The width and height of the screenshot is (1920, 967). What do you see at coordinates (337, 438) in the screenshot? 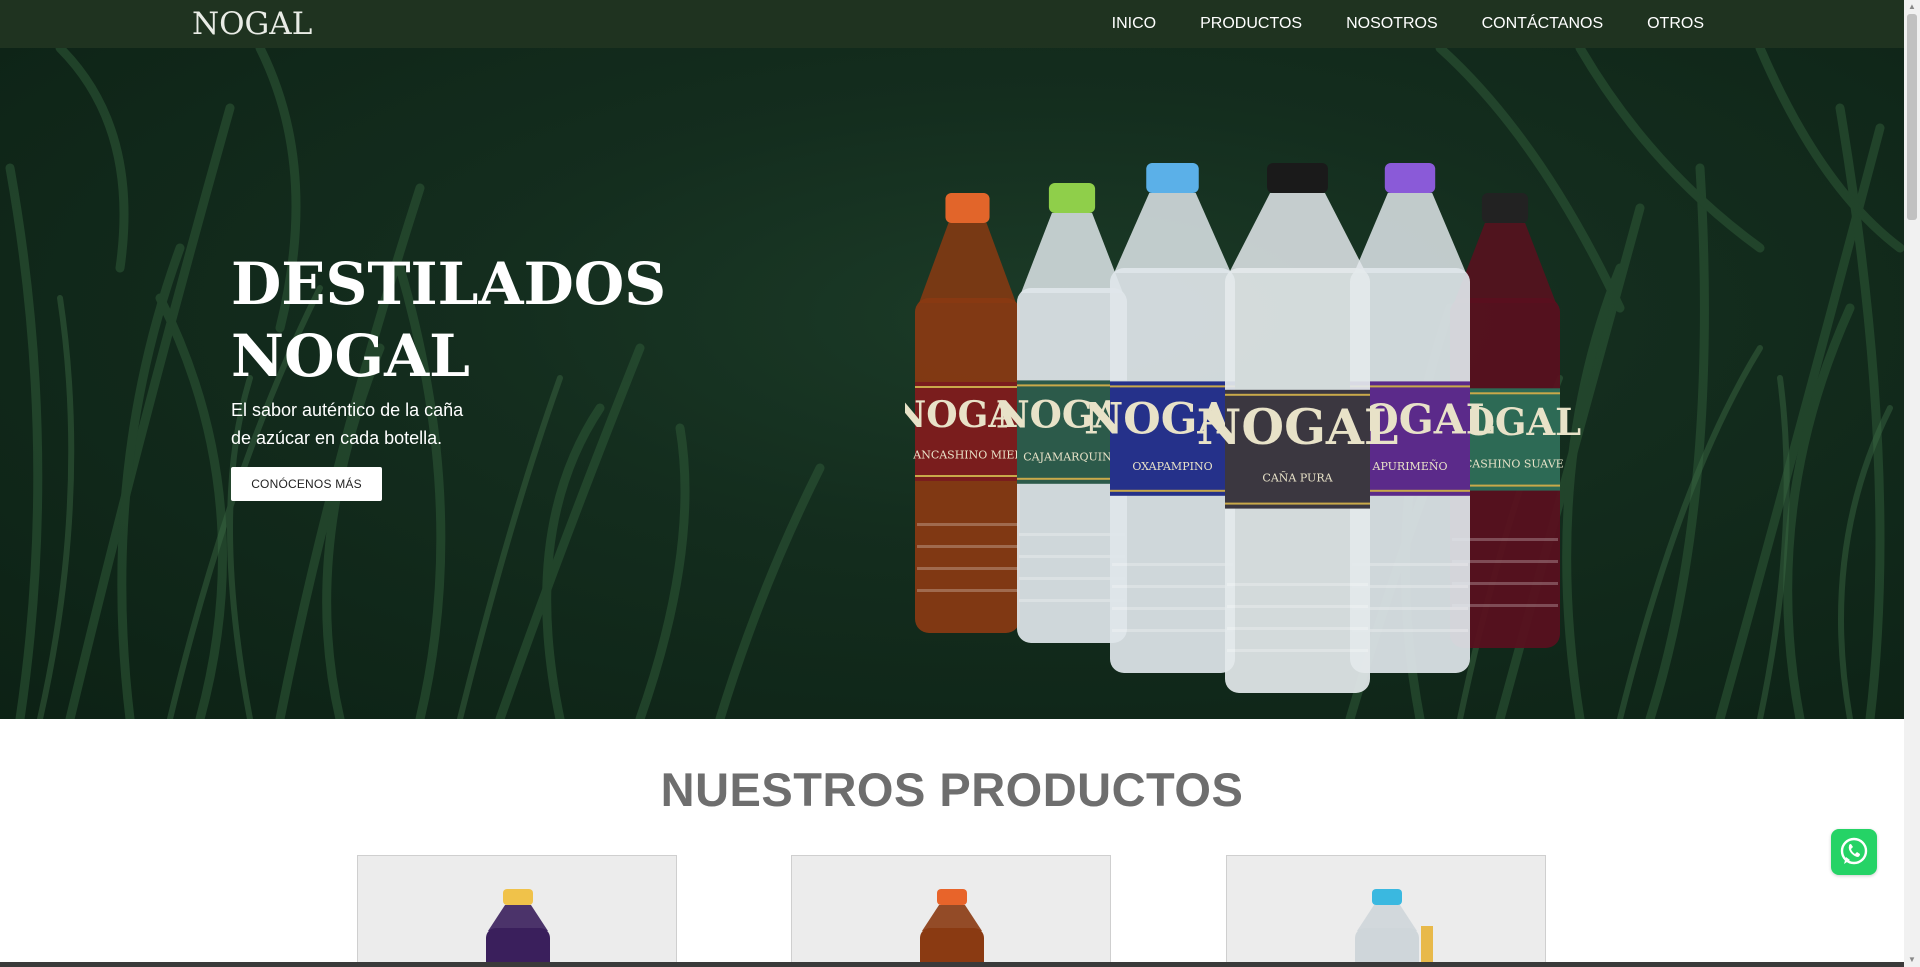
I see `hero-subtitle-line2: de azúcar en cada botella.` at bounding box center [337, 438].